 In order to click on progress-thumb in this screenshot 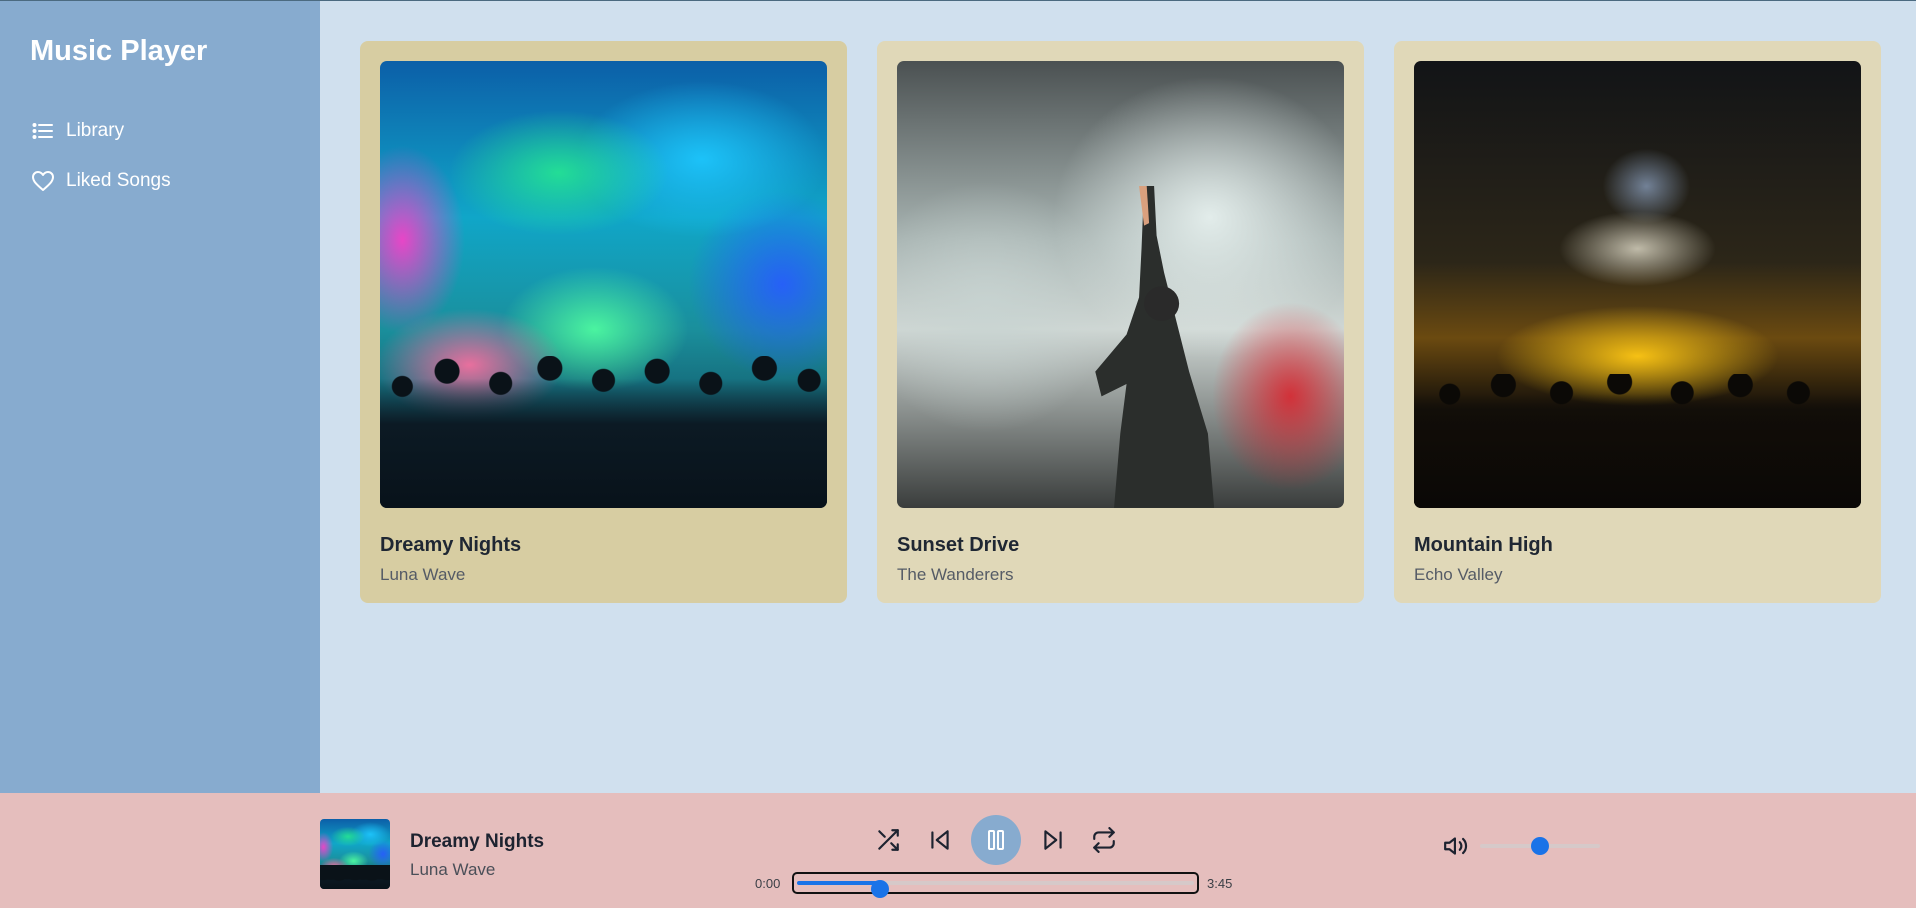, I will do `click(880, 889)`.